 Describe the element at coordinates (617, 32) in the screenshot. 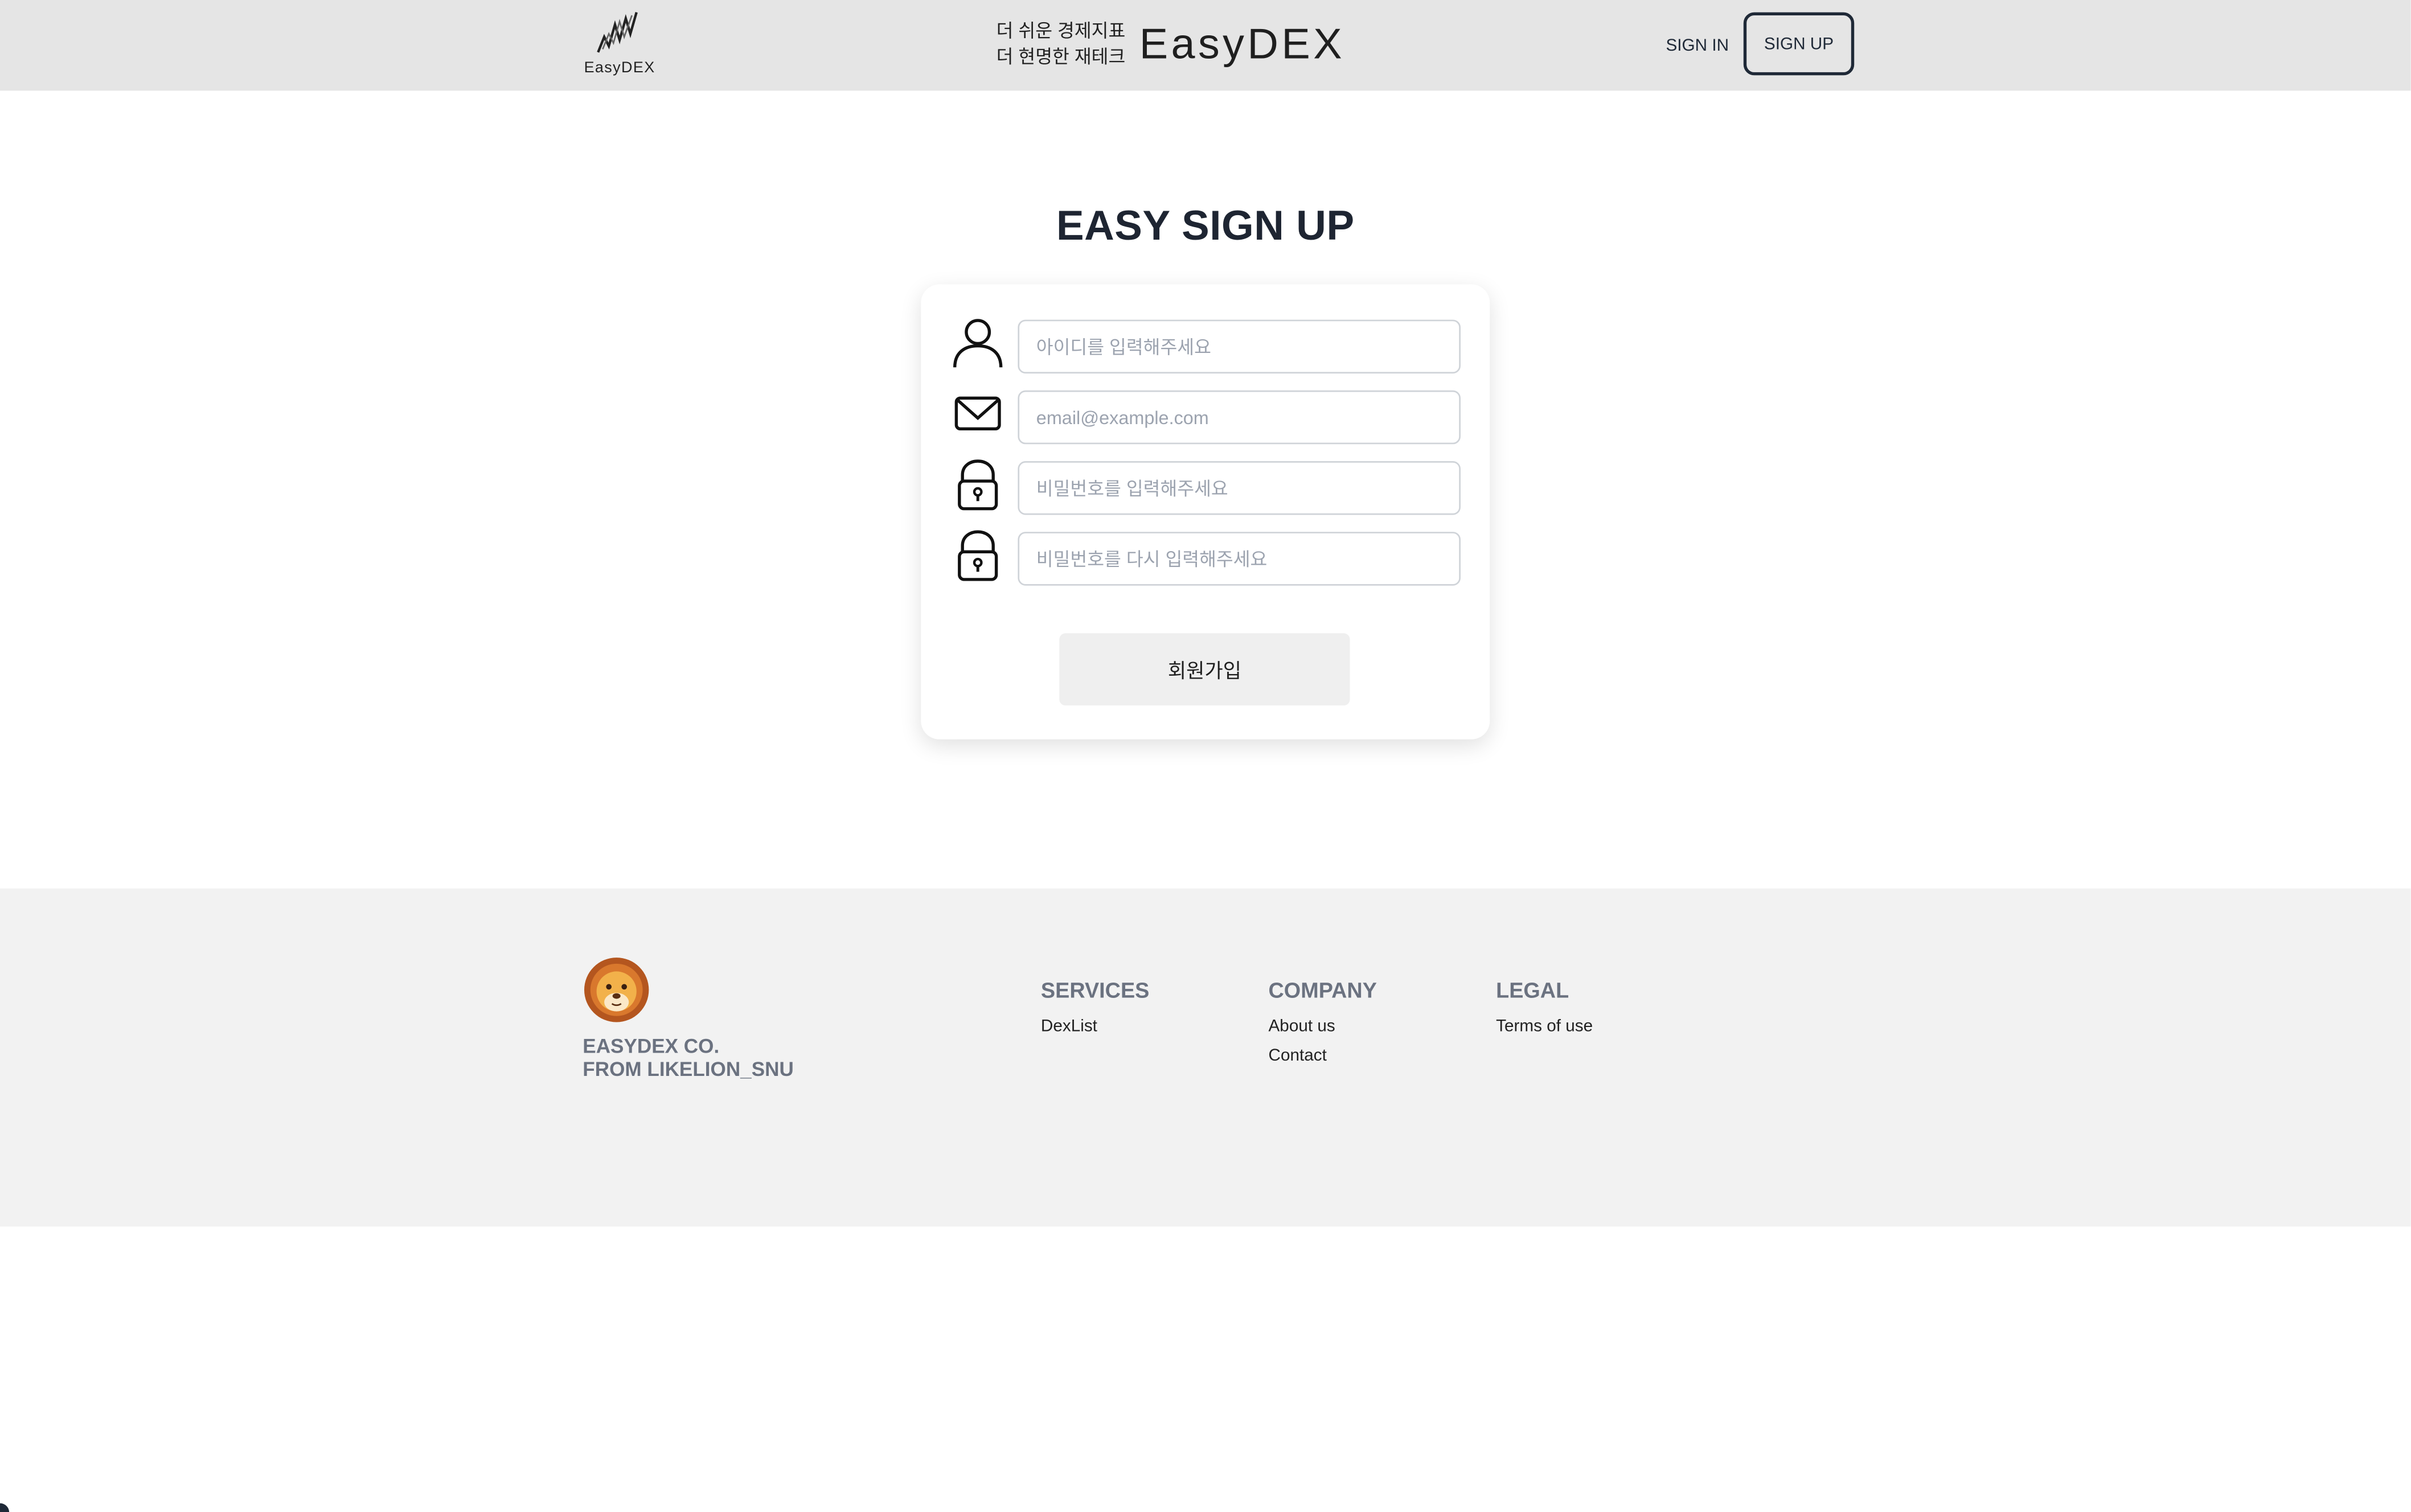

I see `chart-logo-icon` at that location.